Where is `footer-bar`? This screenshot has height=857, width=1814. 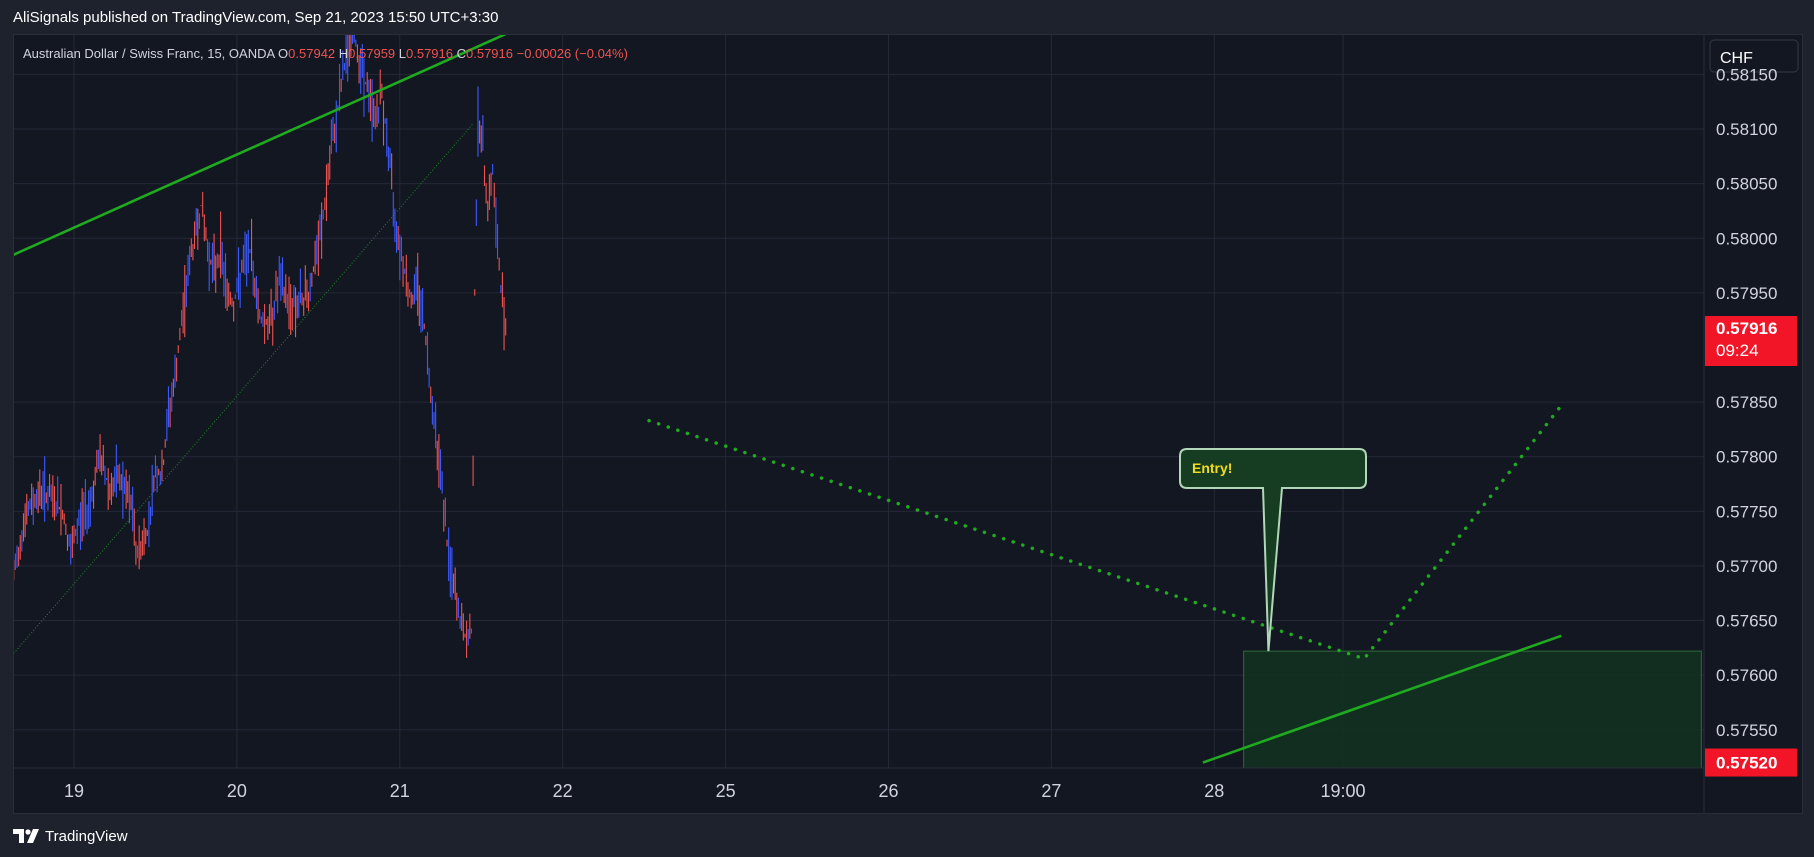
footer-bar is located at coordinates (907, 835).